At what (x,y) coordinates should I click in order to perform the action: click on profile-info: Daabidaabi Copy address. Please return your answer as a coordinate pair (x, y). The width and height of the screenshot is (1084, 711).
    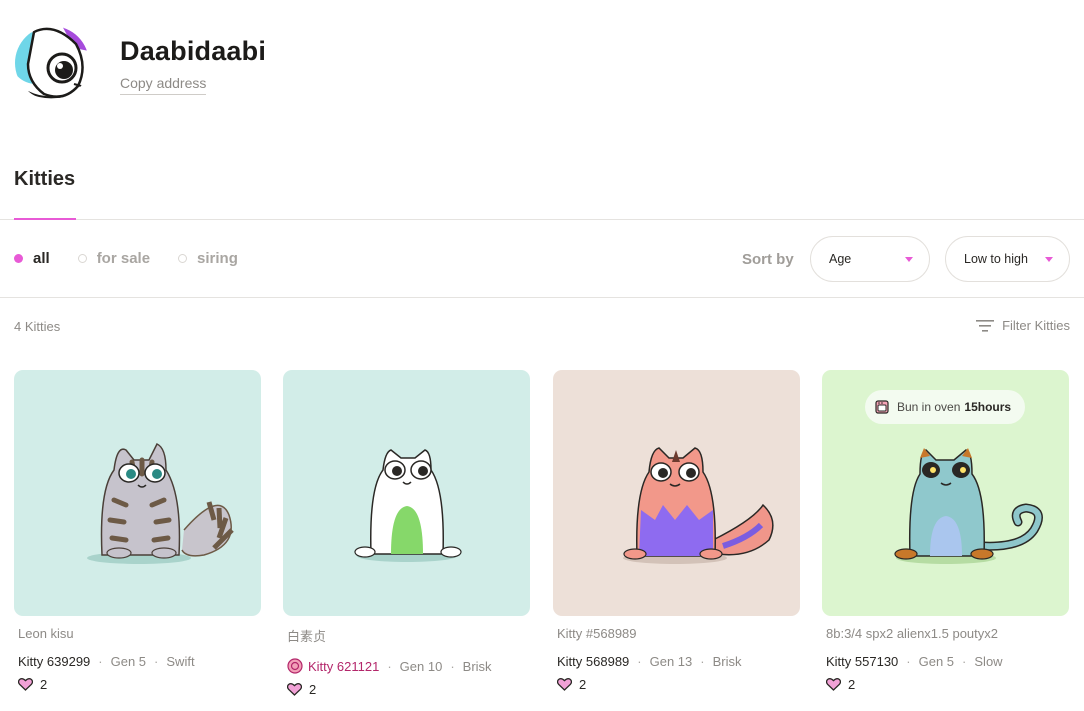
    Looking at the image, I should click on (193, 65).